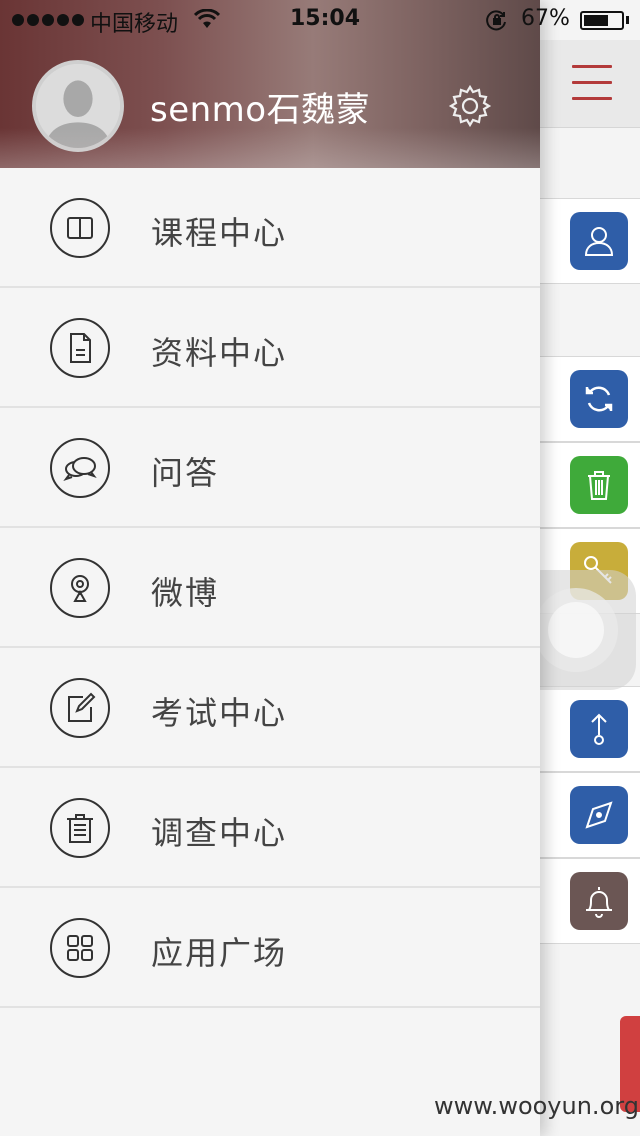 This screenshot has height=1136, width=640. I want to click on battery-icon, so click(602, 20).